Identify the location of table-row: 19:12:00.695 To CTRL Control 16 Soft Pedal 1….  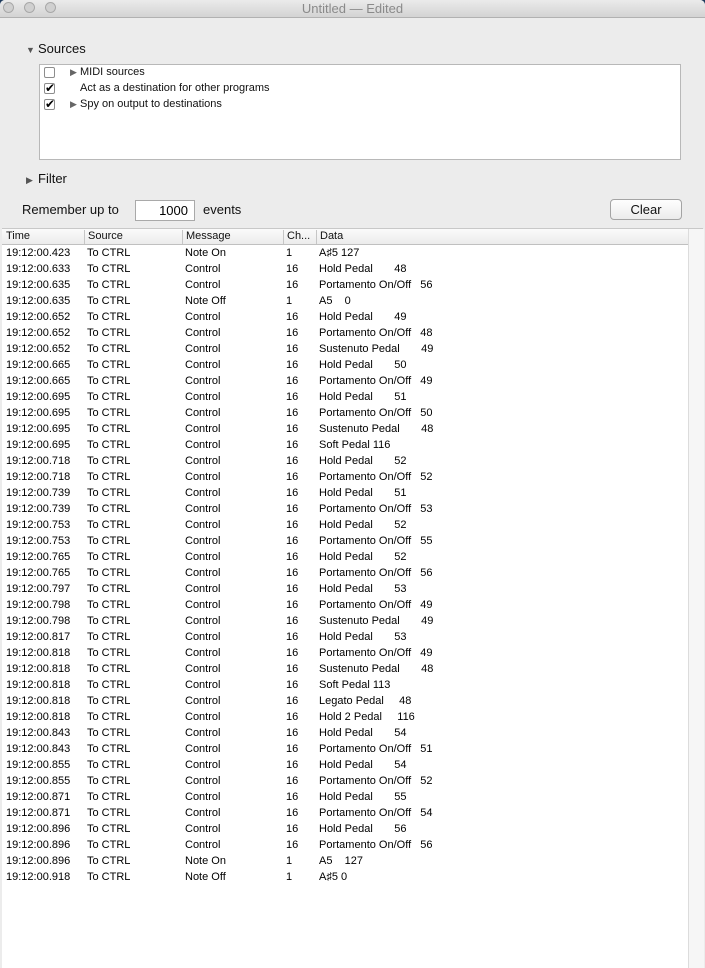
(345, 445).